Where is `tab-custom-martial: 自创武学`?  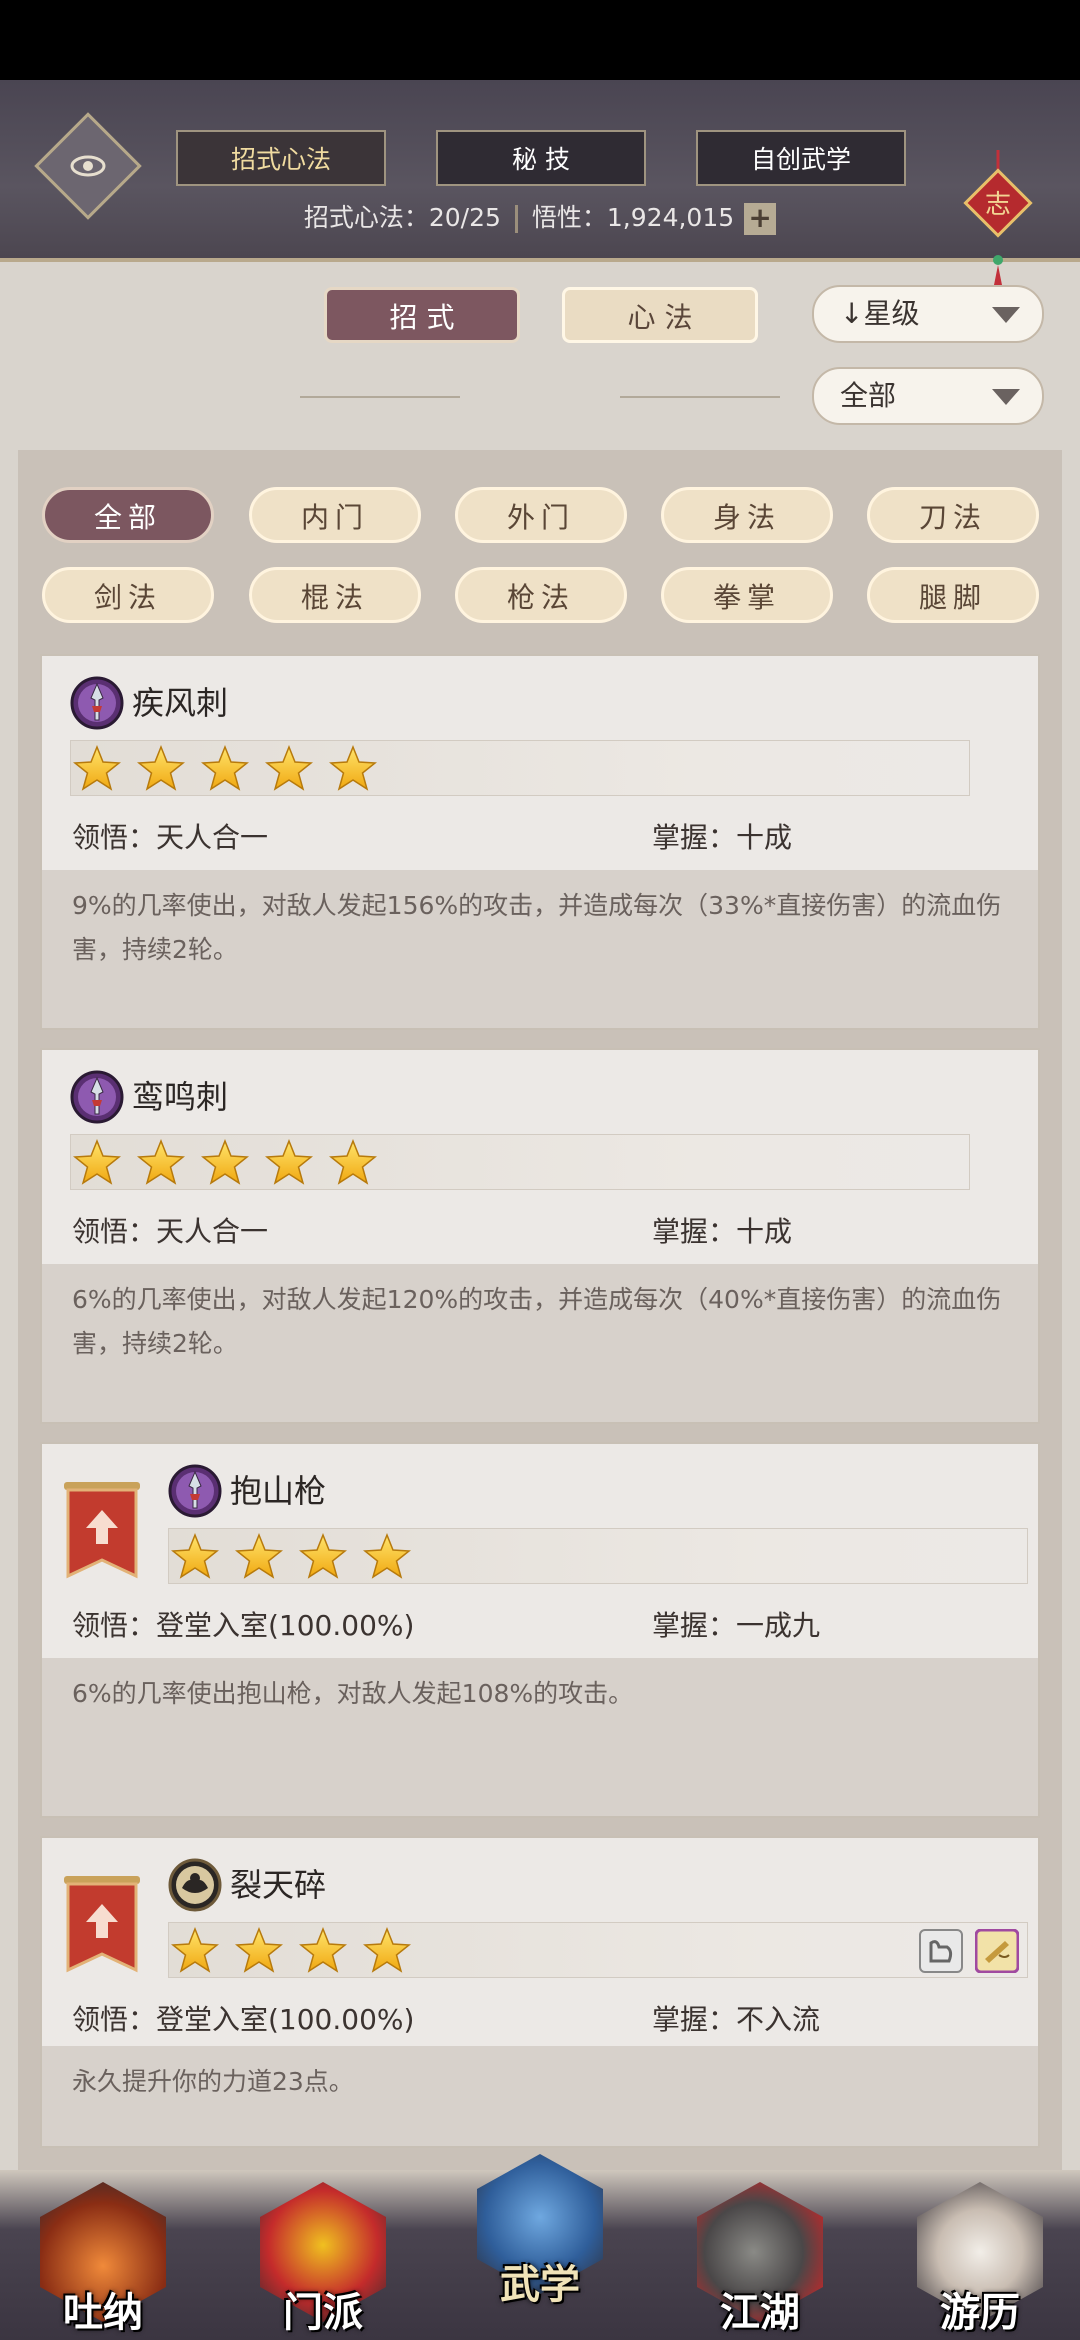 tab-custom-martial: 自创武学 is located at coordinates (801, 158).